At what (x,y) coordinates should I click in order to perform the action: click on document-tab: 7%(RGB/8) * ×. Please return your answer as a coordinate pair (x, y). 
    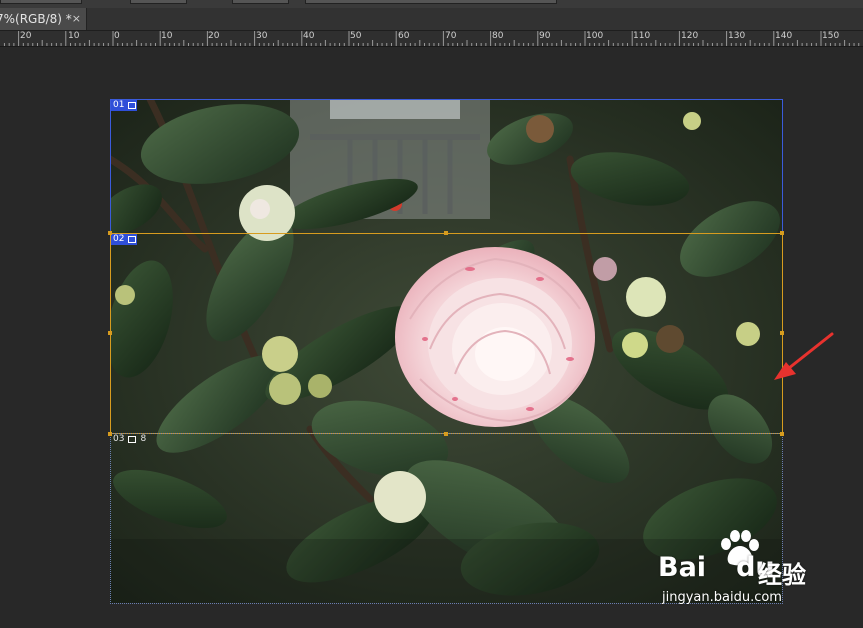
    Looking at the image, I should click on (43, 19).